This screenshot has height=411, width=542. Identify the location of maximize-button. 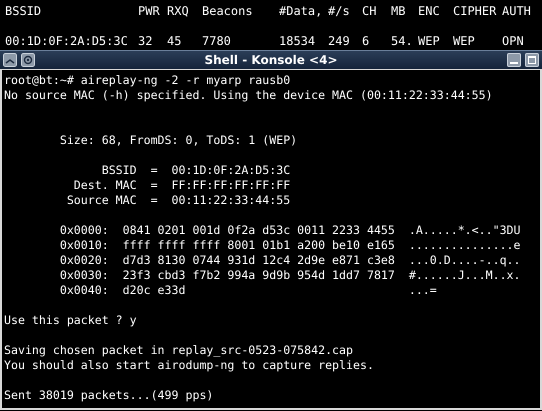
(532, 60).